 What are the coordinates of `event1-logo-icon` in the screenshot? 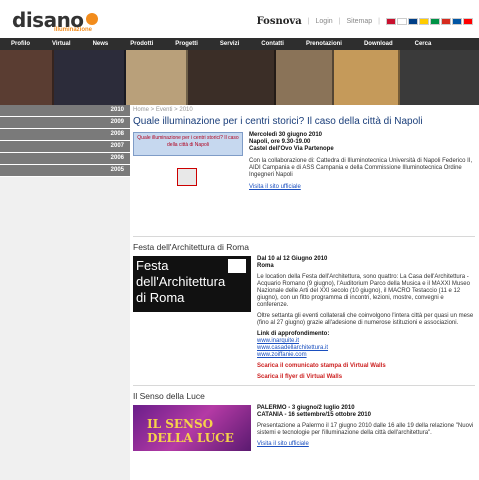 It's located at (187, 177).